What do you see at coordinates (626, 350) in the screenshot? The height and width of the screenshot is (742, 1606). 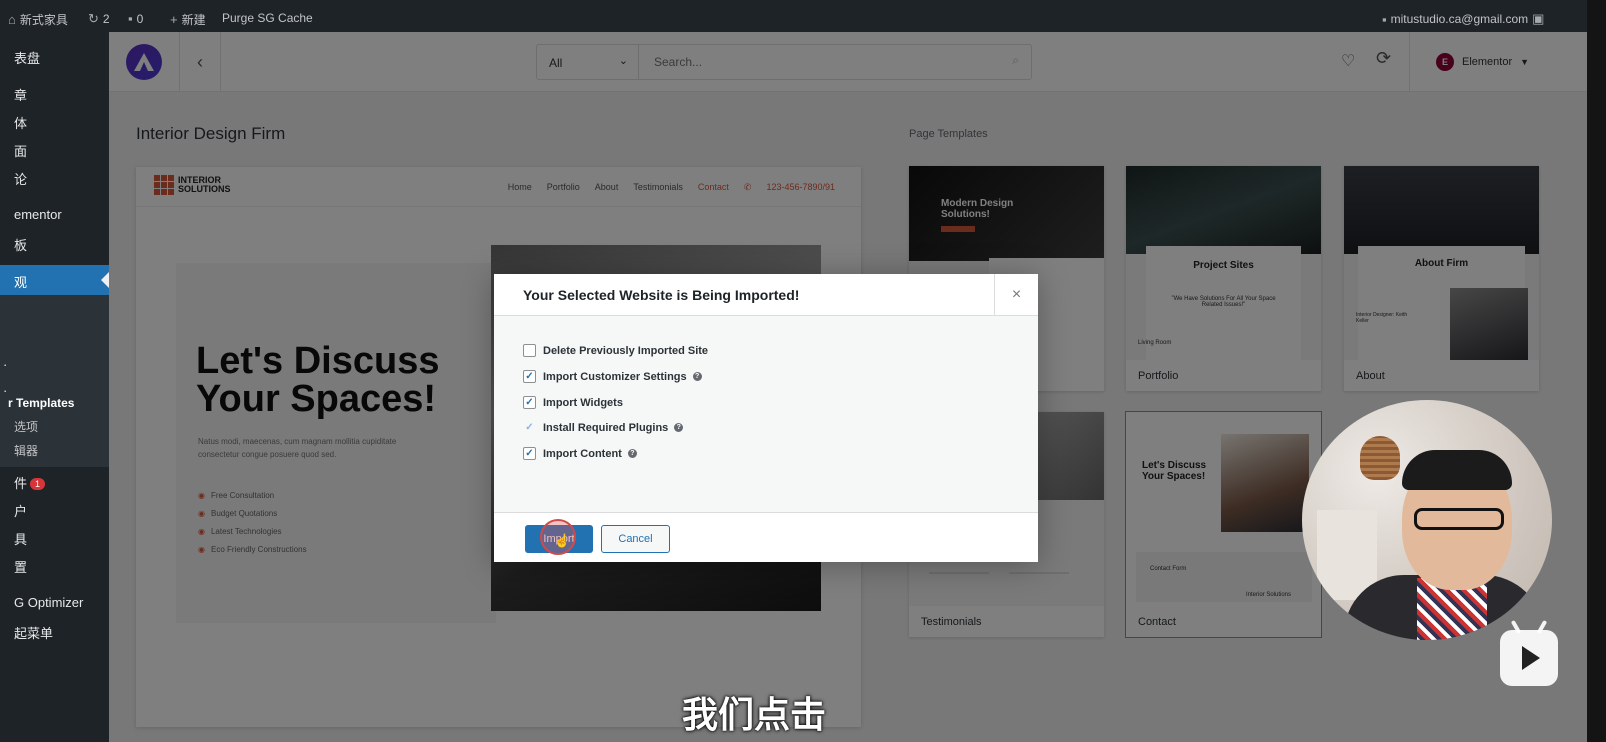 I see `option-label: Delete Previously Imported Site` at bounding box center [626, 350].